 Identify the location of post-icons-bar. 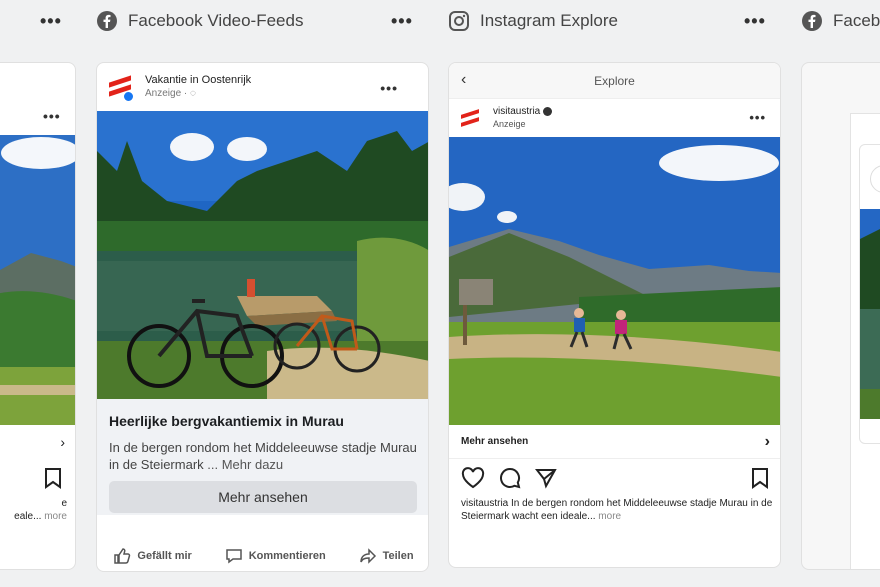
(614, 478).